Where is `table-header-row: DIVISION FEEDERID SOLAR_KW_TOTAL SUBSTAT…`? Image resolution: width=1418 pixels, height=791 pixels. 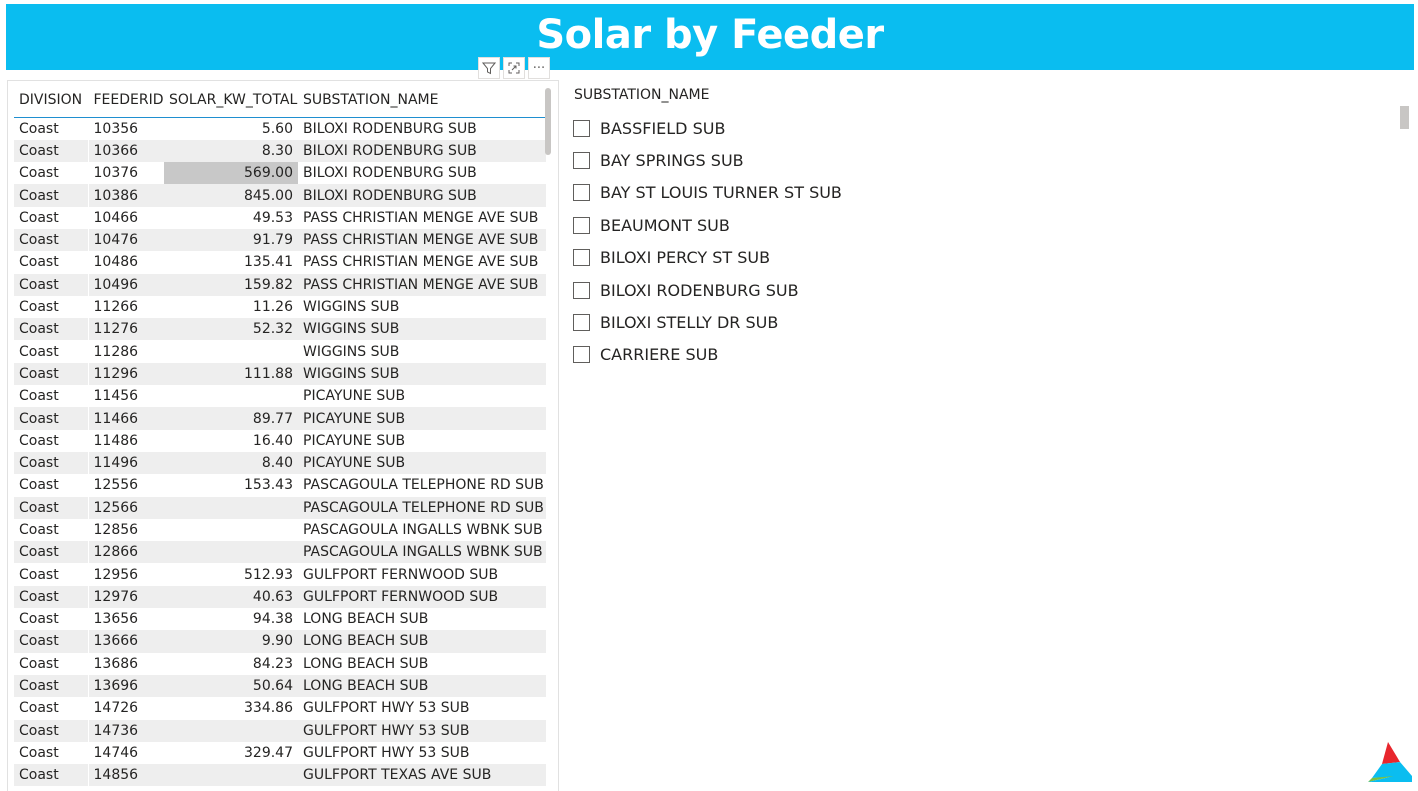 table-header-row: DIVISION FEEDERID SOLAR_KW_TOTAL SUBSTAT… is located at coordinates (280, 99).